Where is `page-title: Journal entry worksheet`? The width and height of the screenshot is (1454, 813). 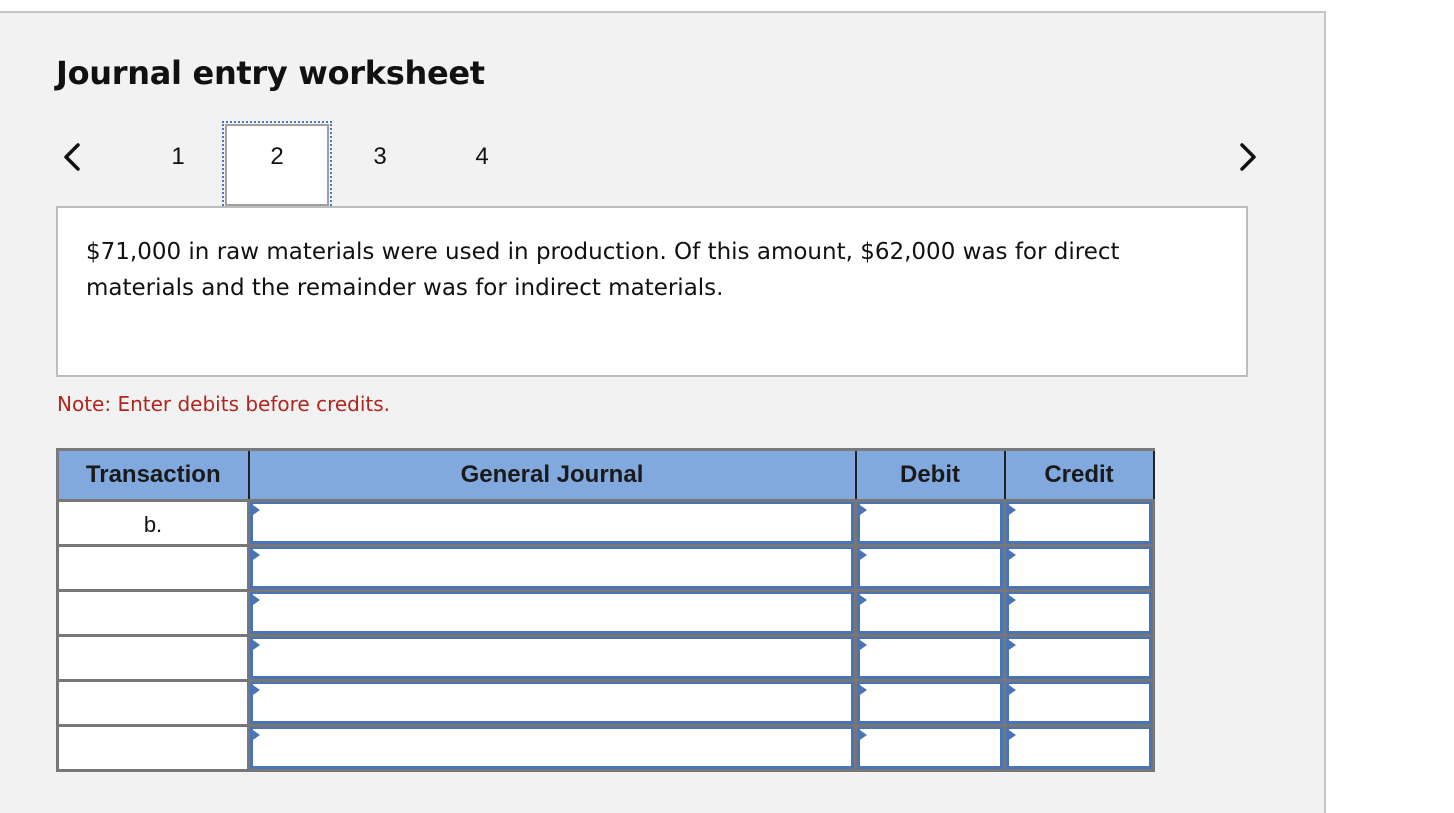 page-title: Journal entry worksheet is located at coordinates (270, 73).